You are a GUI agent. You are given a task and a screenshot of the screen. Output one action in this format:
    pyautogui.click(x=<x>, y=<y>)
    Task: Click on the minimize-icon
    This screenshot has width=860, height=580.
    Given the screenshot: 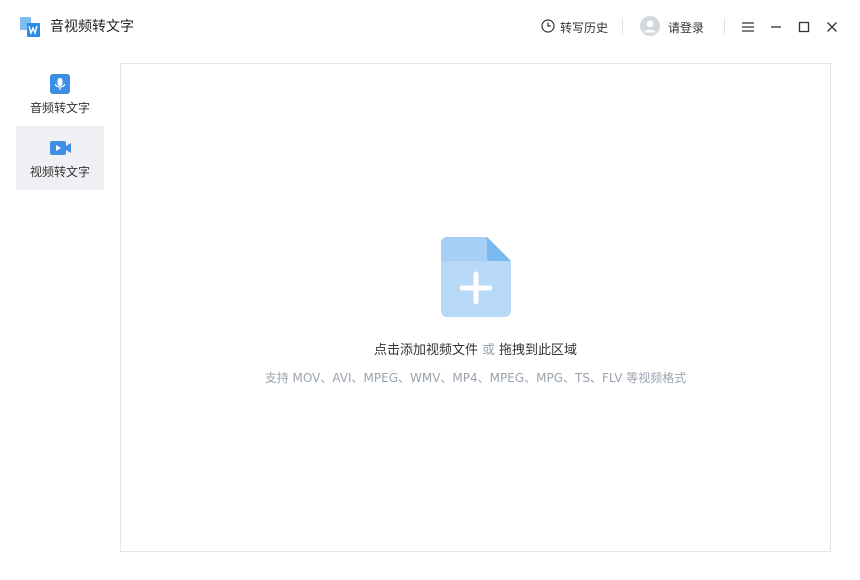 What is the action you would take?
    pyautogui.click(x=776, y=27)
    